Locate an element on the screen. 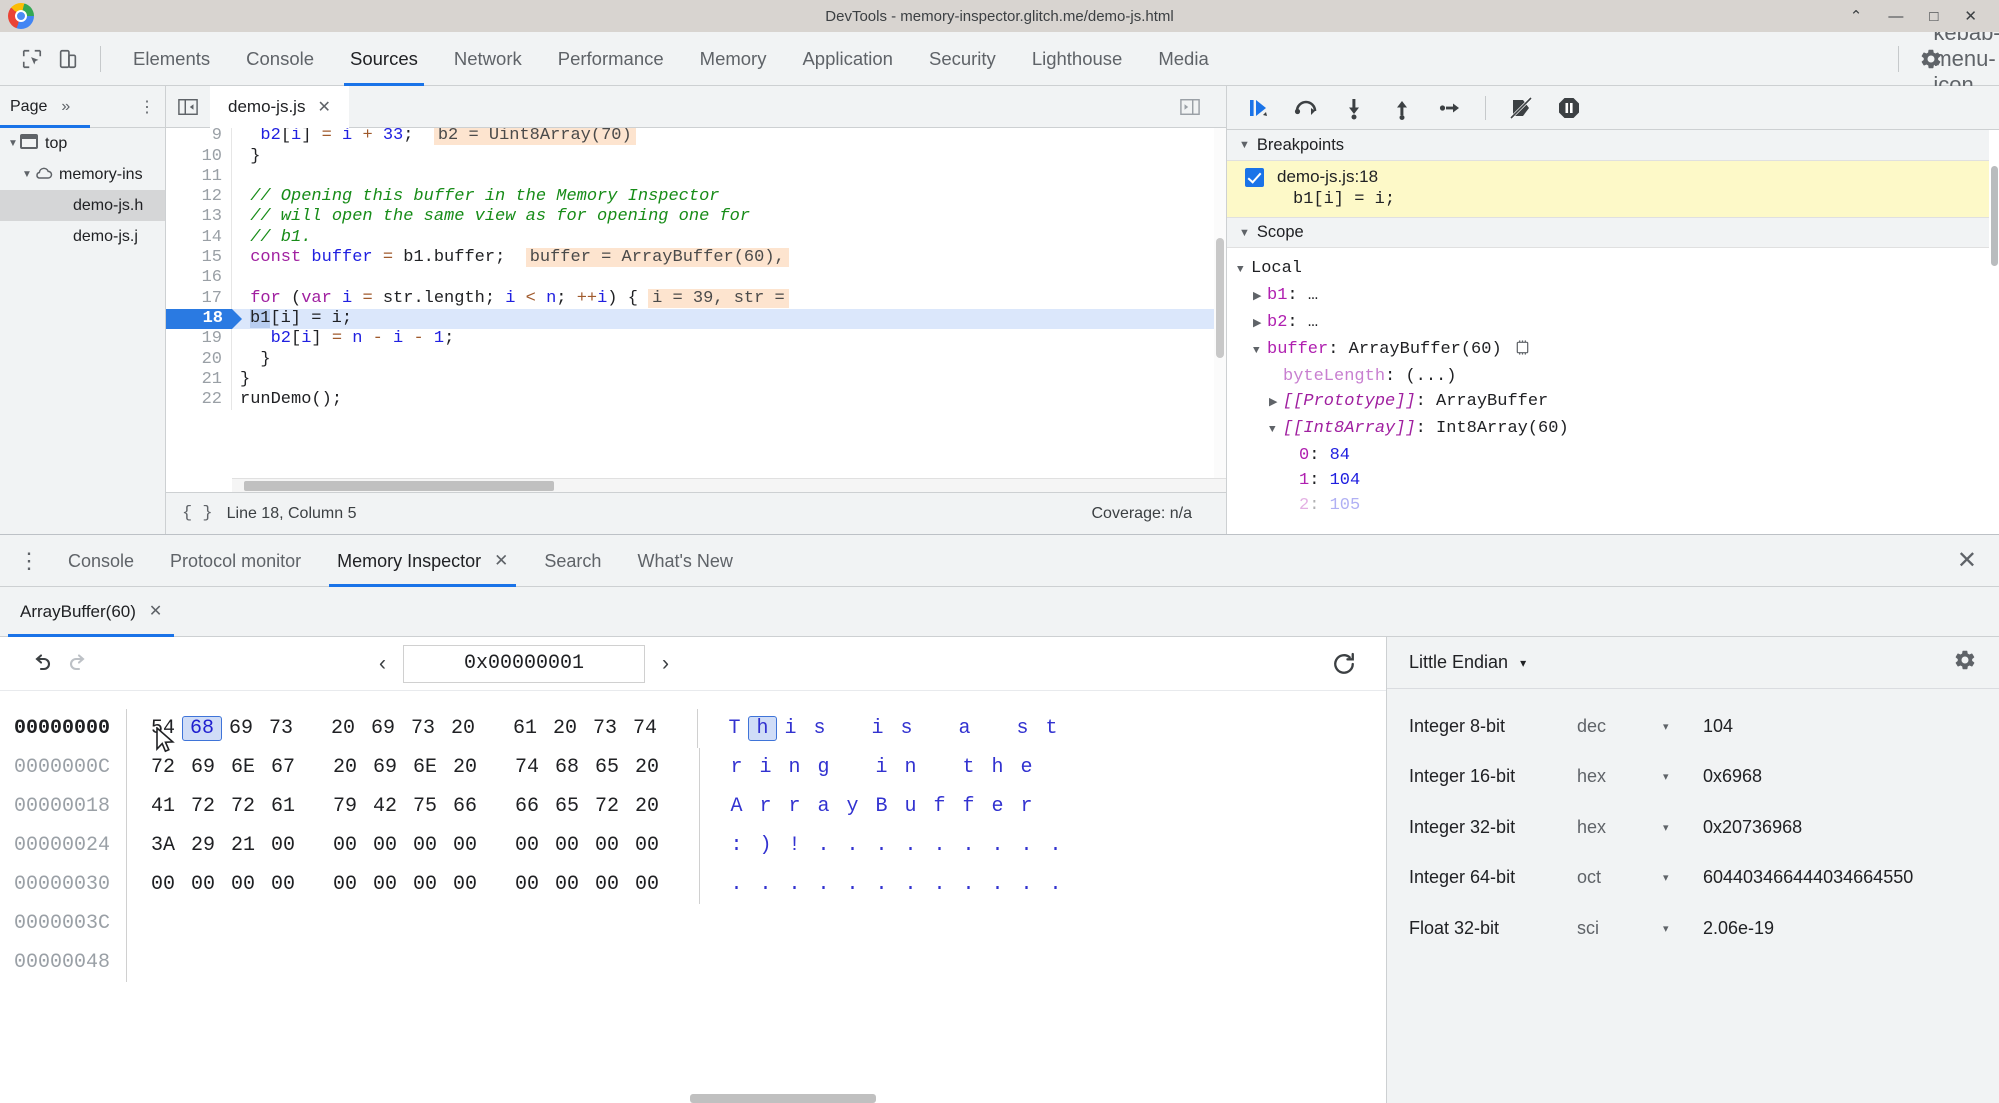 The height and width of the screenshot is (1103, 1999). hex-byte: 6E is located at coordinates (243, 767).